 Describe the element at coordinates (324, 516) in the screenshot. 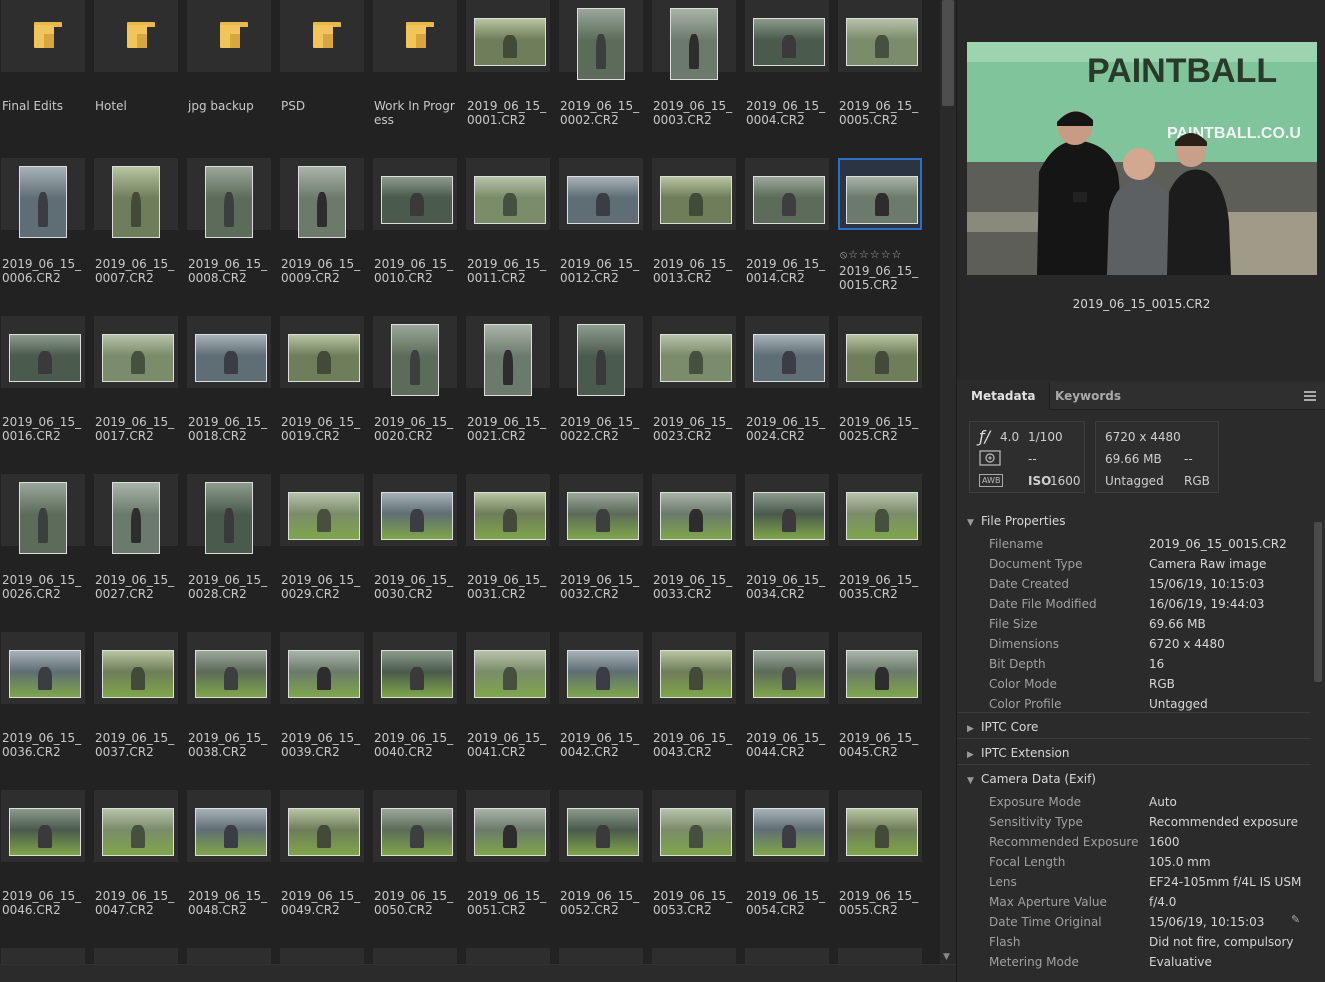

I see `photo-thumbnail` at that location.